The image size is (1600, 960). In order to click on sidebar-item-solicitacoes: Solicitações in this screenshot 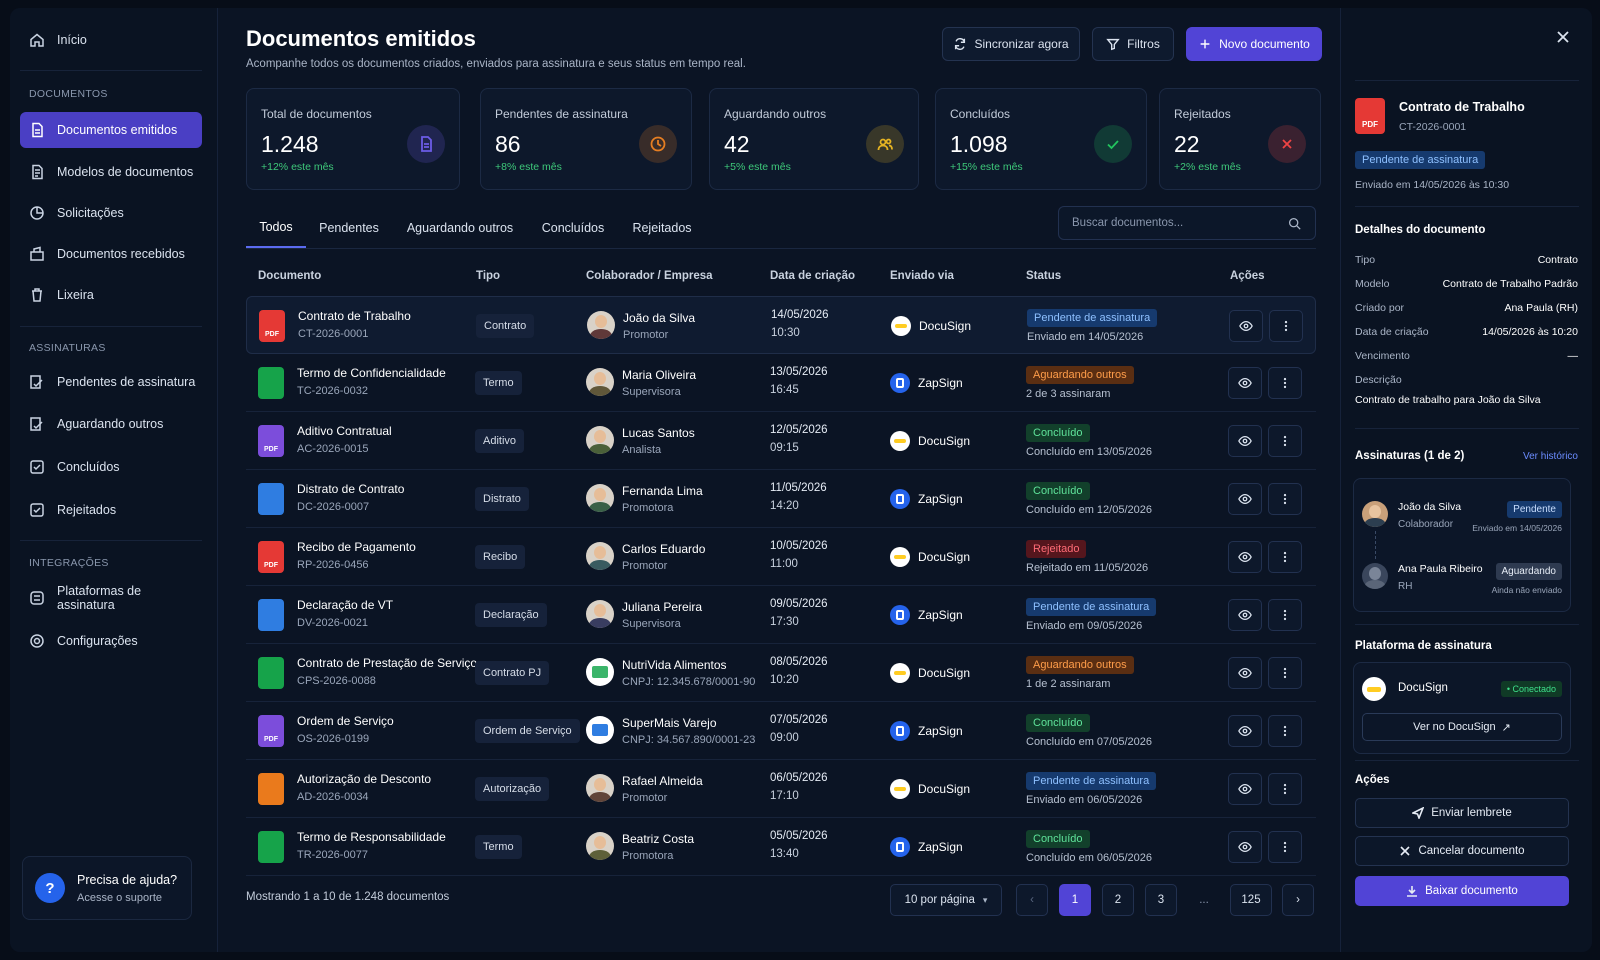, I will do `click(111, 213)`.